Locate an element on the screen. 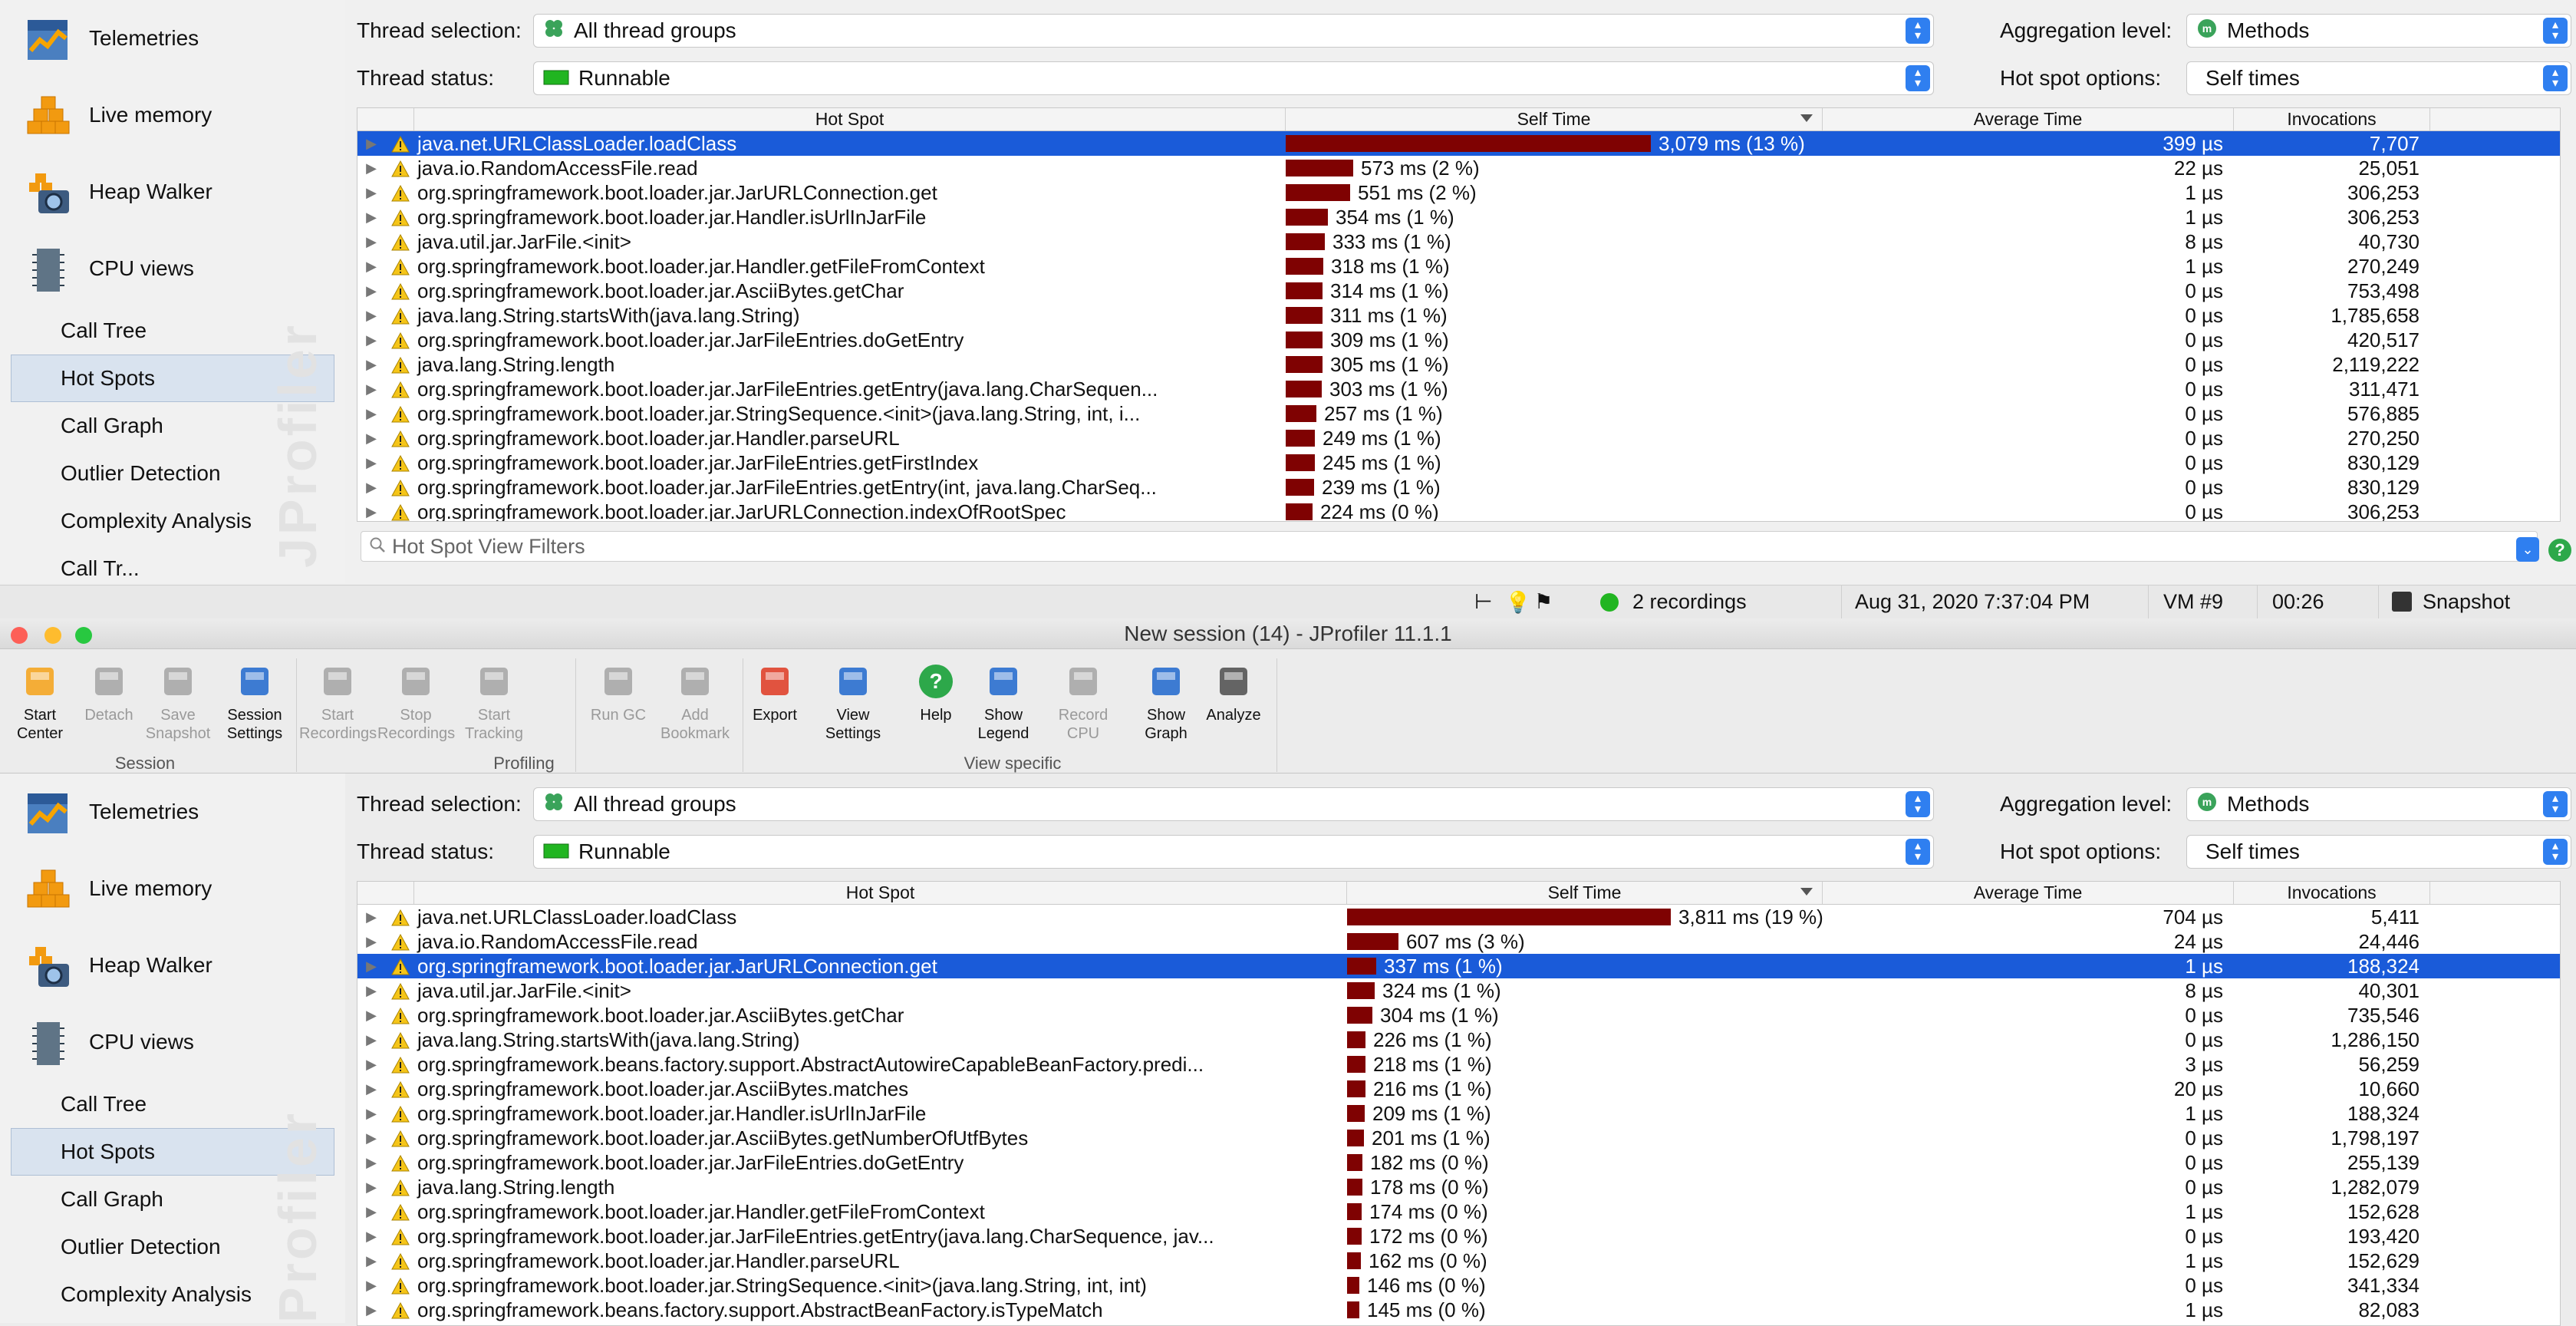 The width and height of the screenshot is (2576, 1326). stop-recordings-button: Stop Recordings is located at coordinates (416, 702).